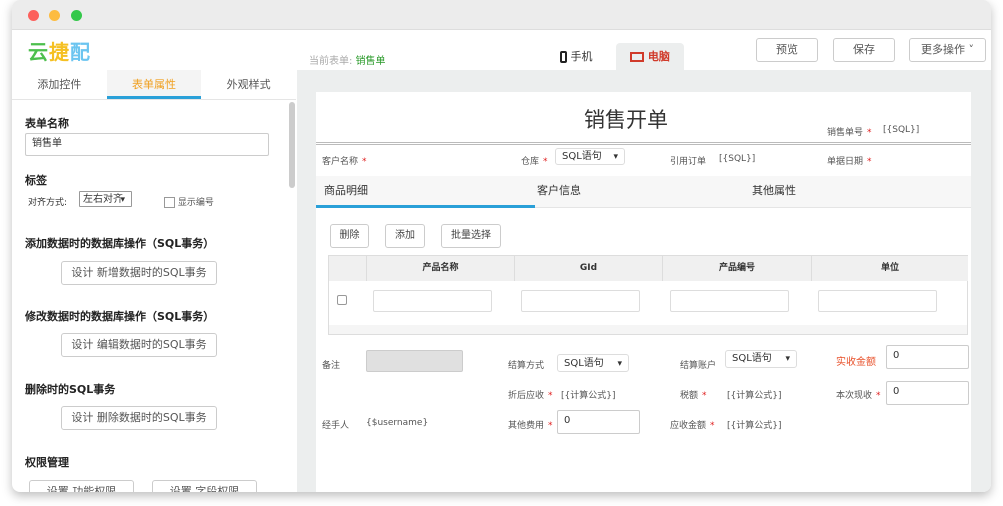 Image resolution: width=1003 pixels, height=506 pixels. Describe the element at coordinates (336, 426) in the screenshot. I see `handler-label: 经手人` at that location.